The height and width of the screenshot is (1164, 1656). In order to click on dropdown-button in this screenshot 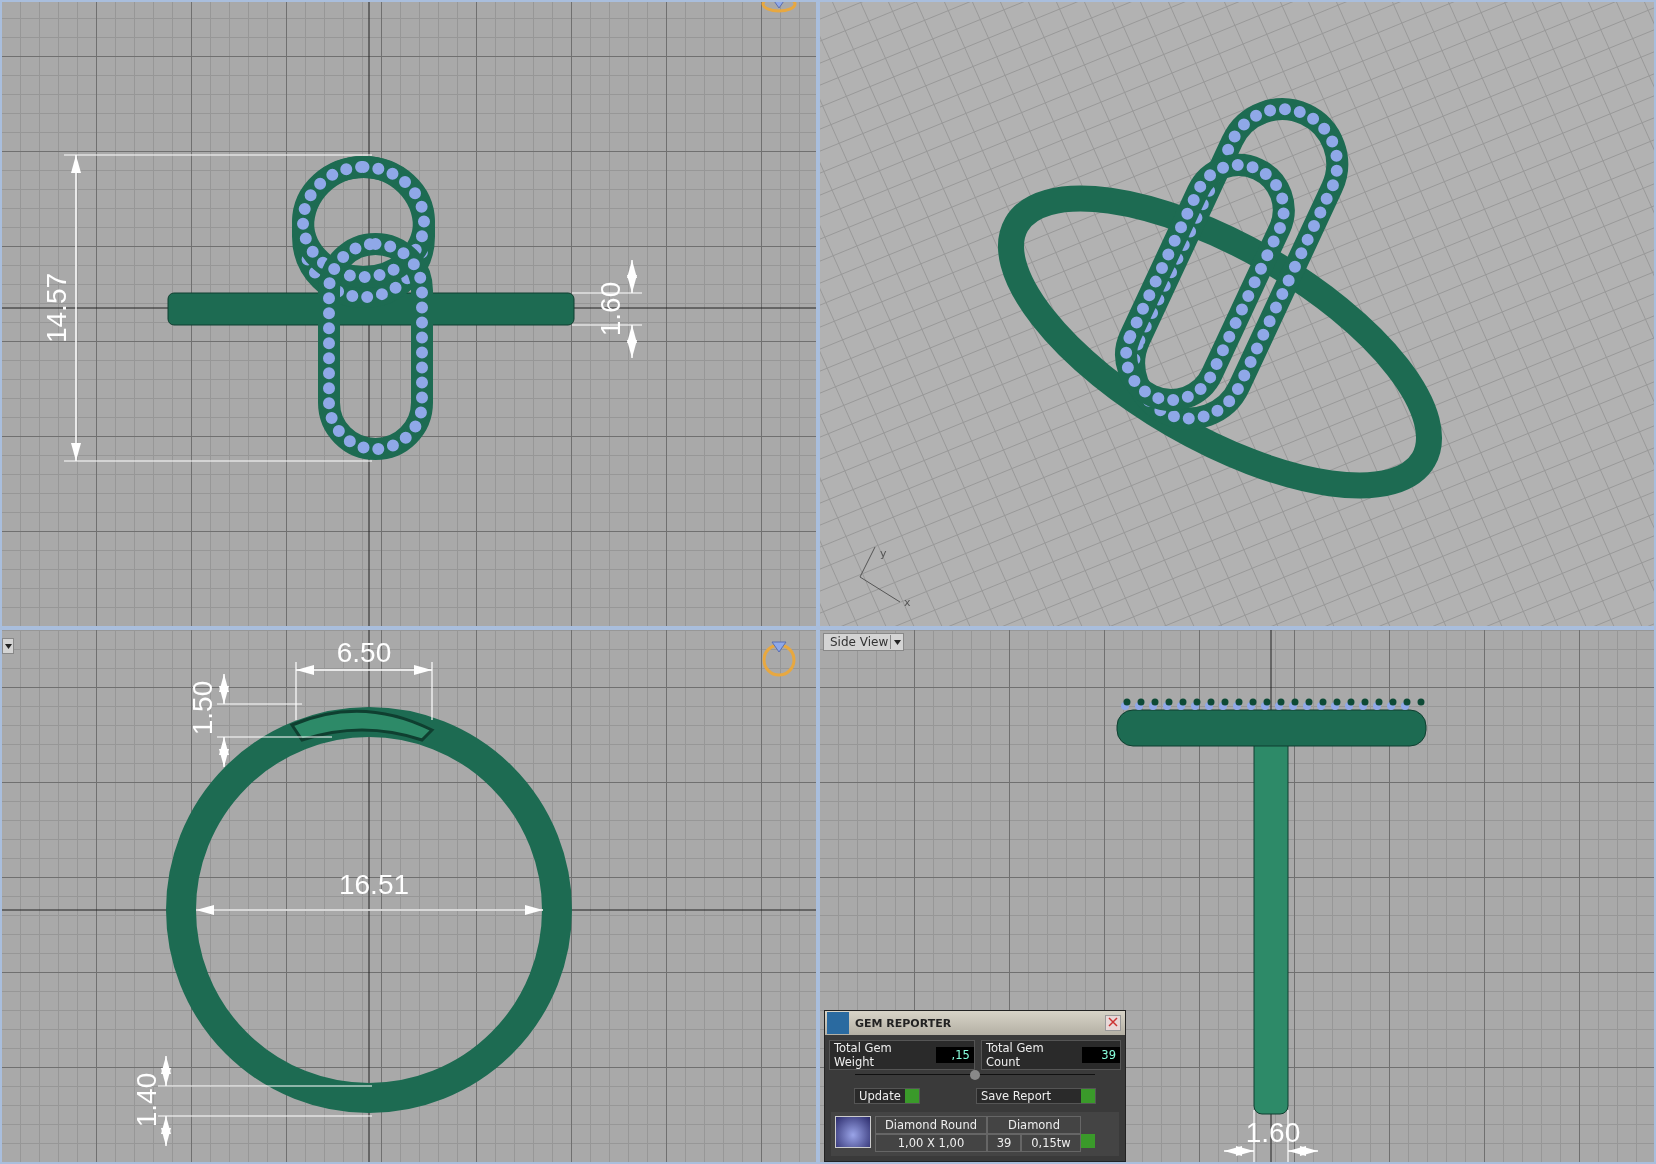, I will do `click(8, 646)`.